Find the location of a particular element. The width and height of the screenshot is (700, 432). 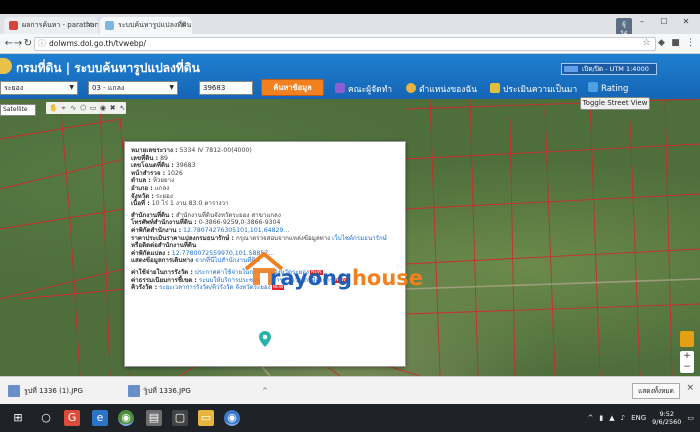

popup-row: หมายเลขระวาง : 5334 IV 7812-00(4000) is located at coordinates (191, 150).